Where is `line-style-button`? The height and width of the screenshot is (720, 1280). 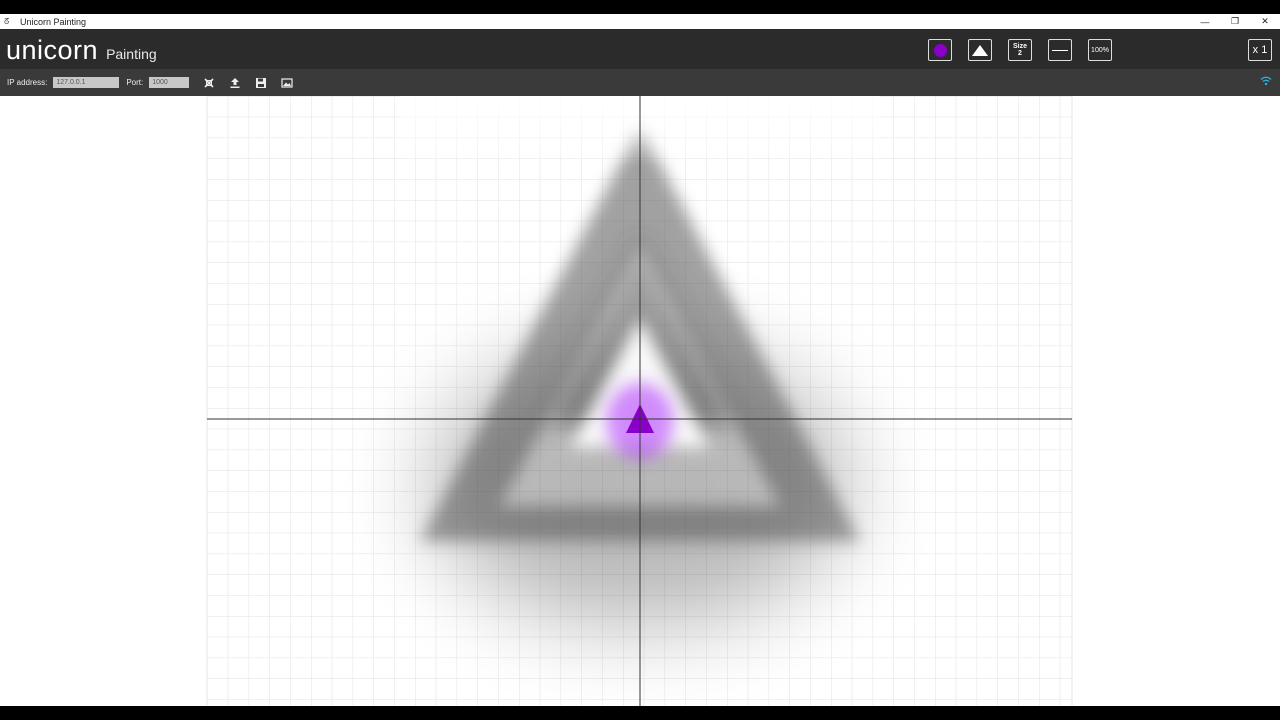
line-style-button is located at coordinates (1060, 50).